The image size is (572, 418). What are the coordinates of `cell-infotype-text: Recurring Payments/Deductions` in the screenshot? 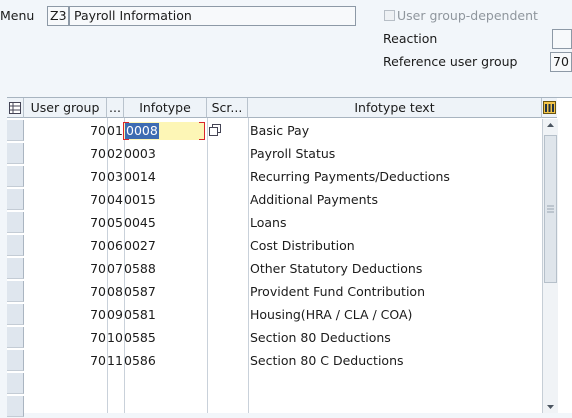 It's located at (395, 176).